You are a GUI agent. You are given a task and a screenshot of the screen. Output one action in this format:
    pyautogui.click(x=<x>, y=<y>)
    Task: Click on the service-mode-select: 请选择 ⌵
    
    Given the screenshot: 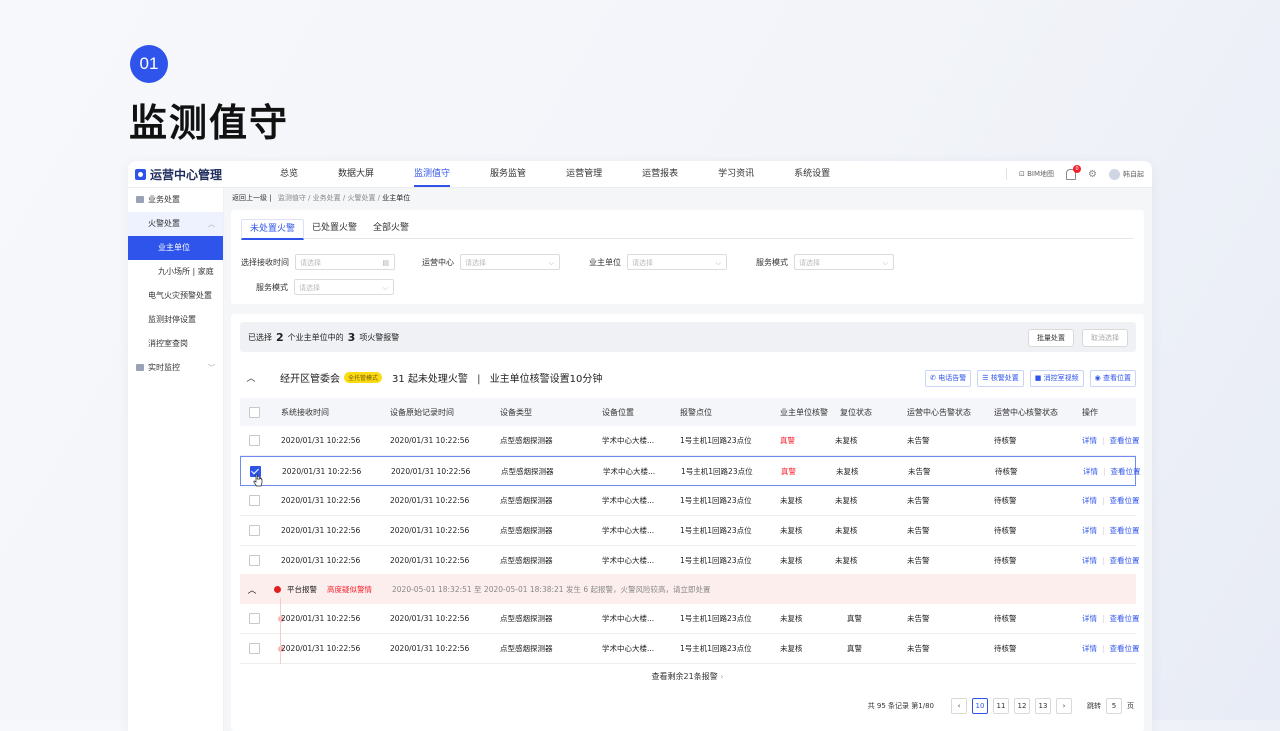 What is the action you would take?
    pyautogui.click(x=844, y=262)
    